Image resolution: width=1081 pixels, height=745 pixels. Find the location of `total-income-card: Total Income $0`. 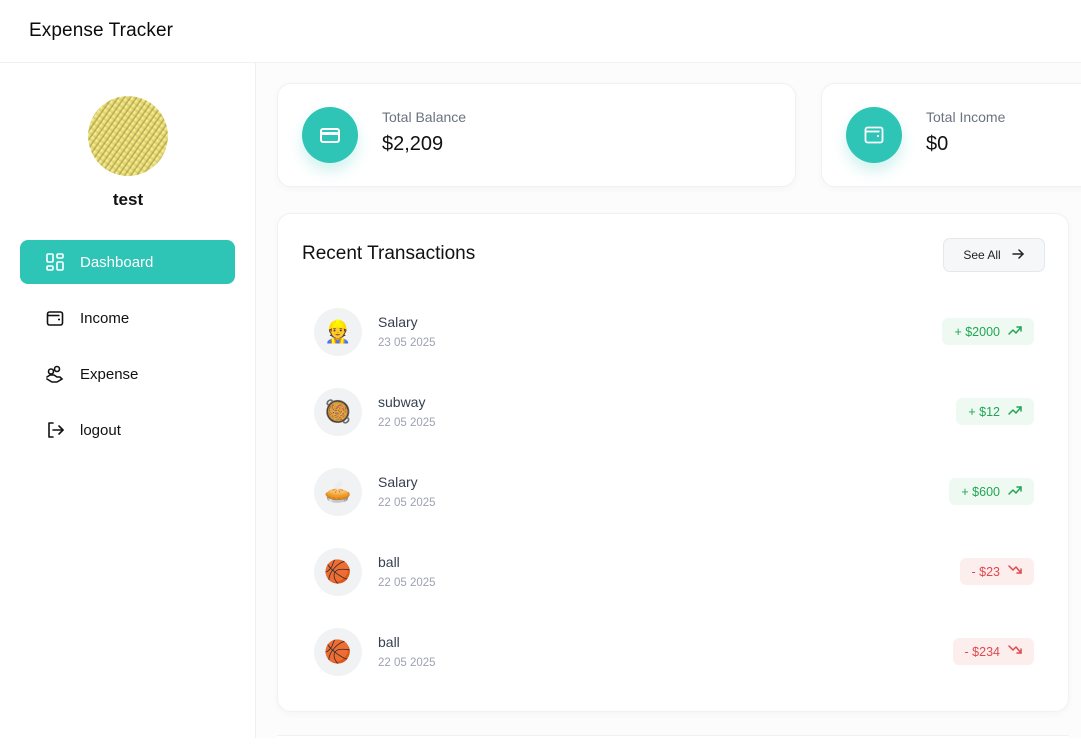

total-income-card: Total Income $0 is located at coordinates (951, 135).